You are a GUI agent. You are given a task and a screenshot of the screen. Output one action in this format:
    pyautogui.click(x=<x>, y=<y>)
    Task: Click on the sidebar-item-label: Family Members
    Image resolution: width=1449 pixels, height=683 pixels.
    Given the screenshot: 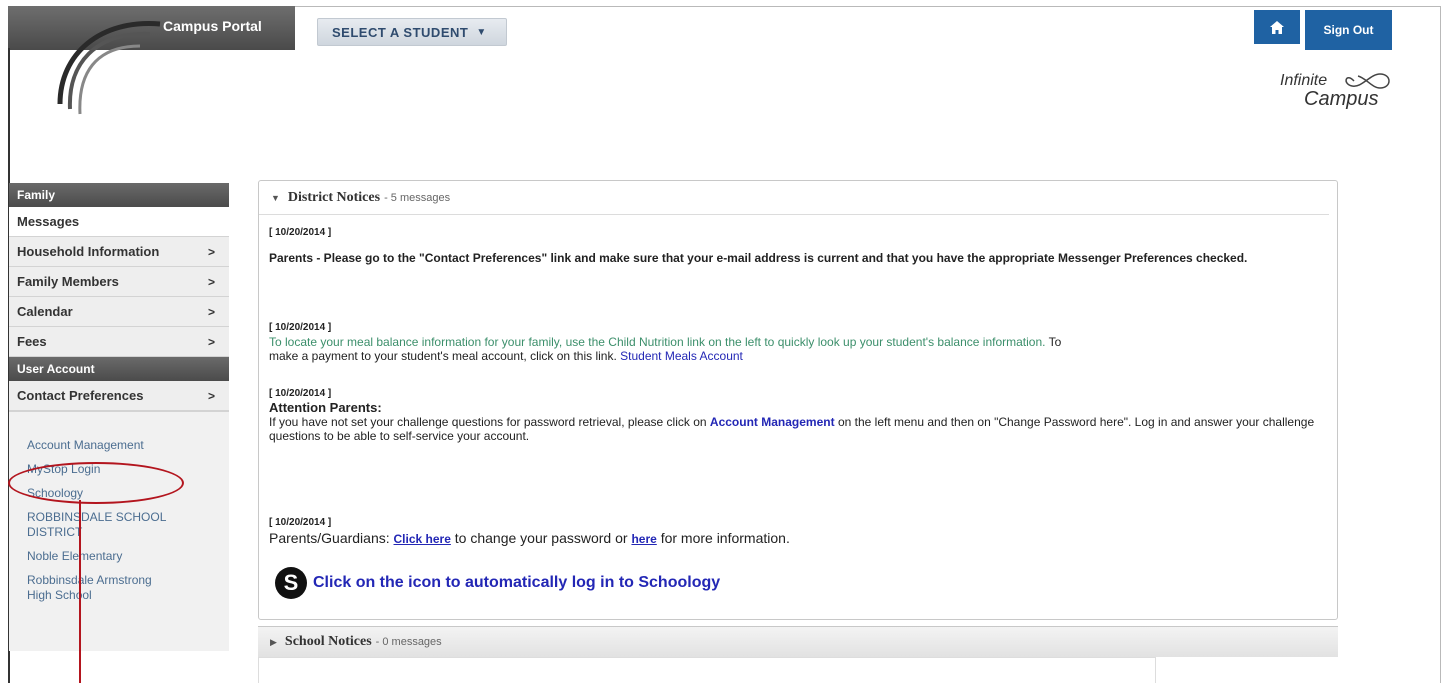 What is the action you would take?
    pyautogui.click(x=68, y=281)
    